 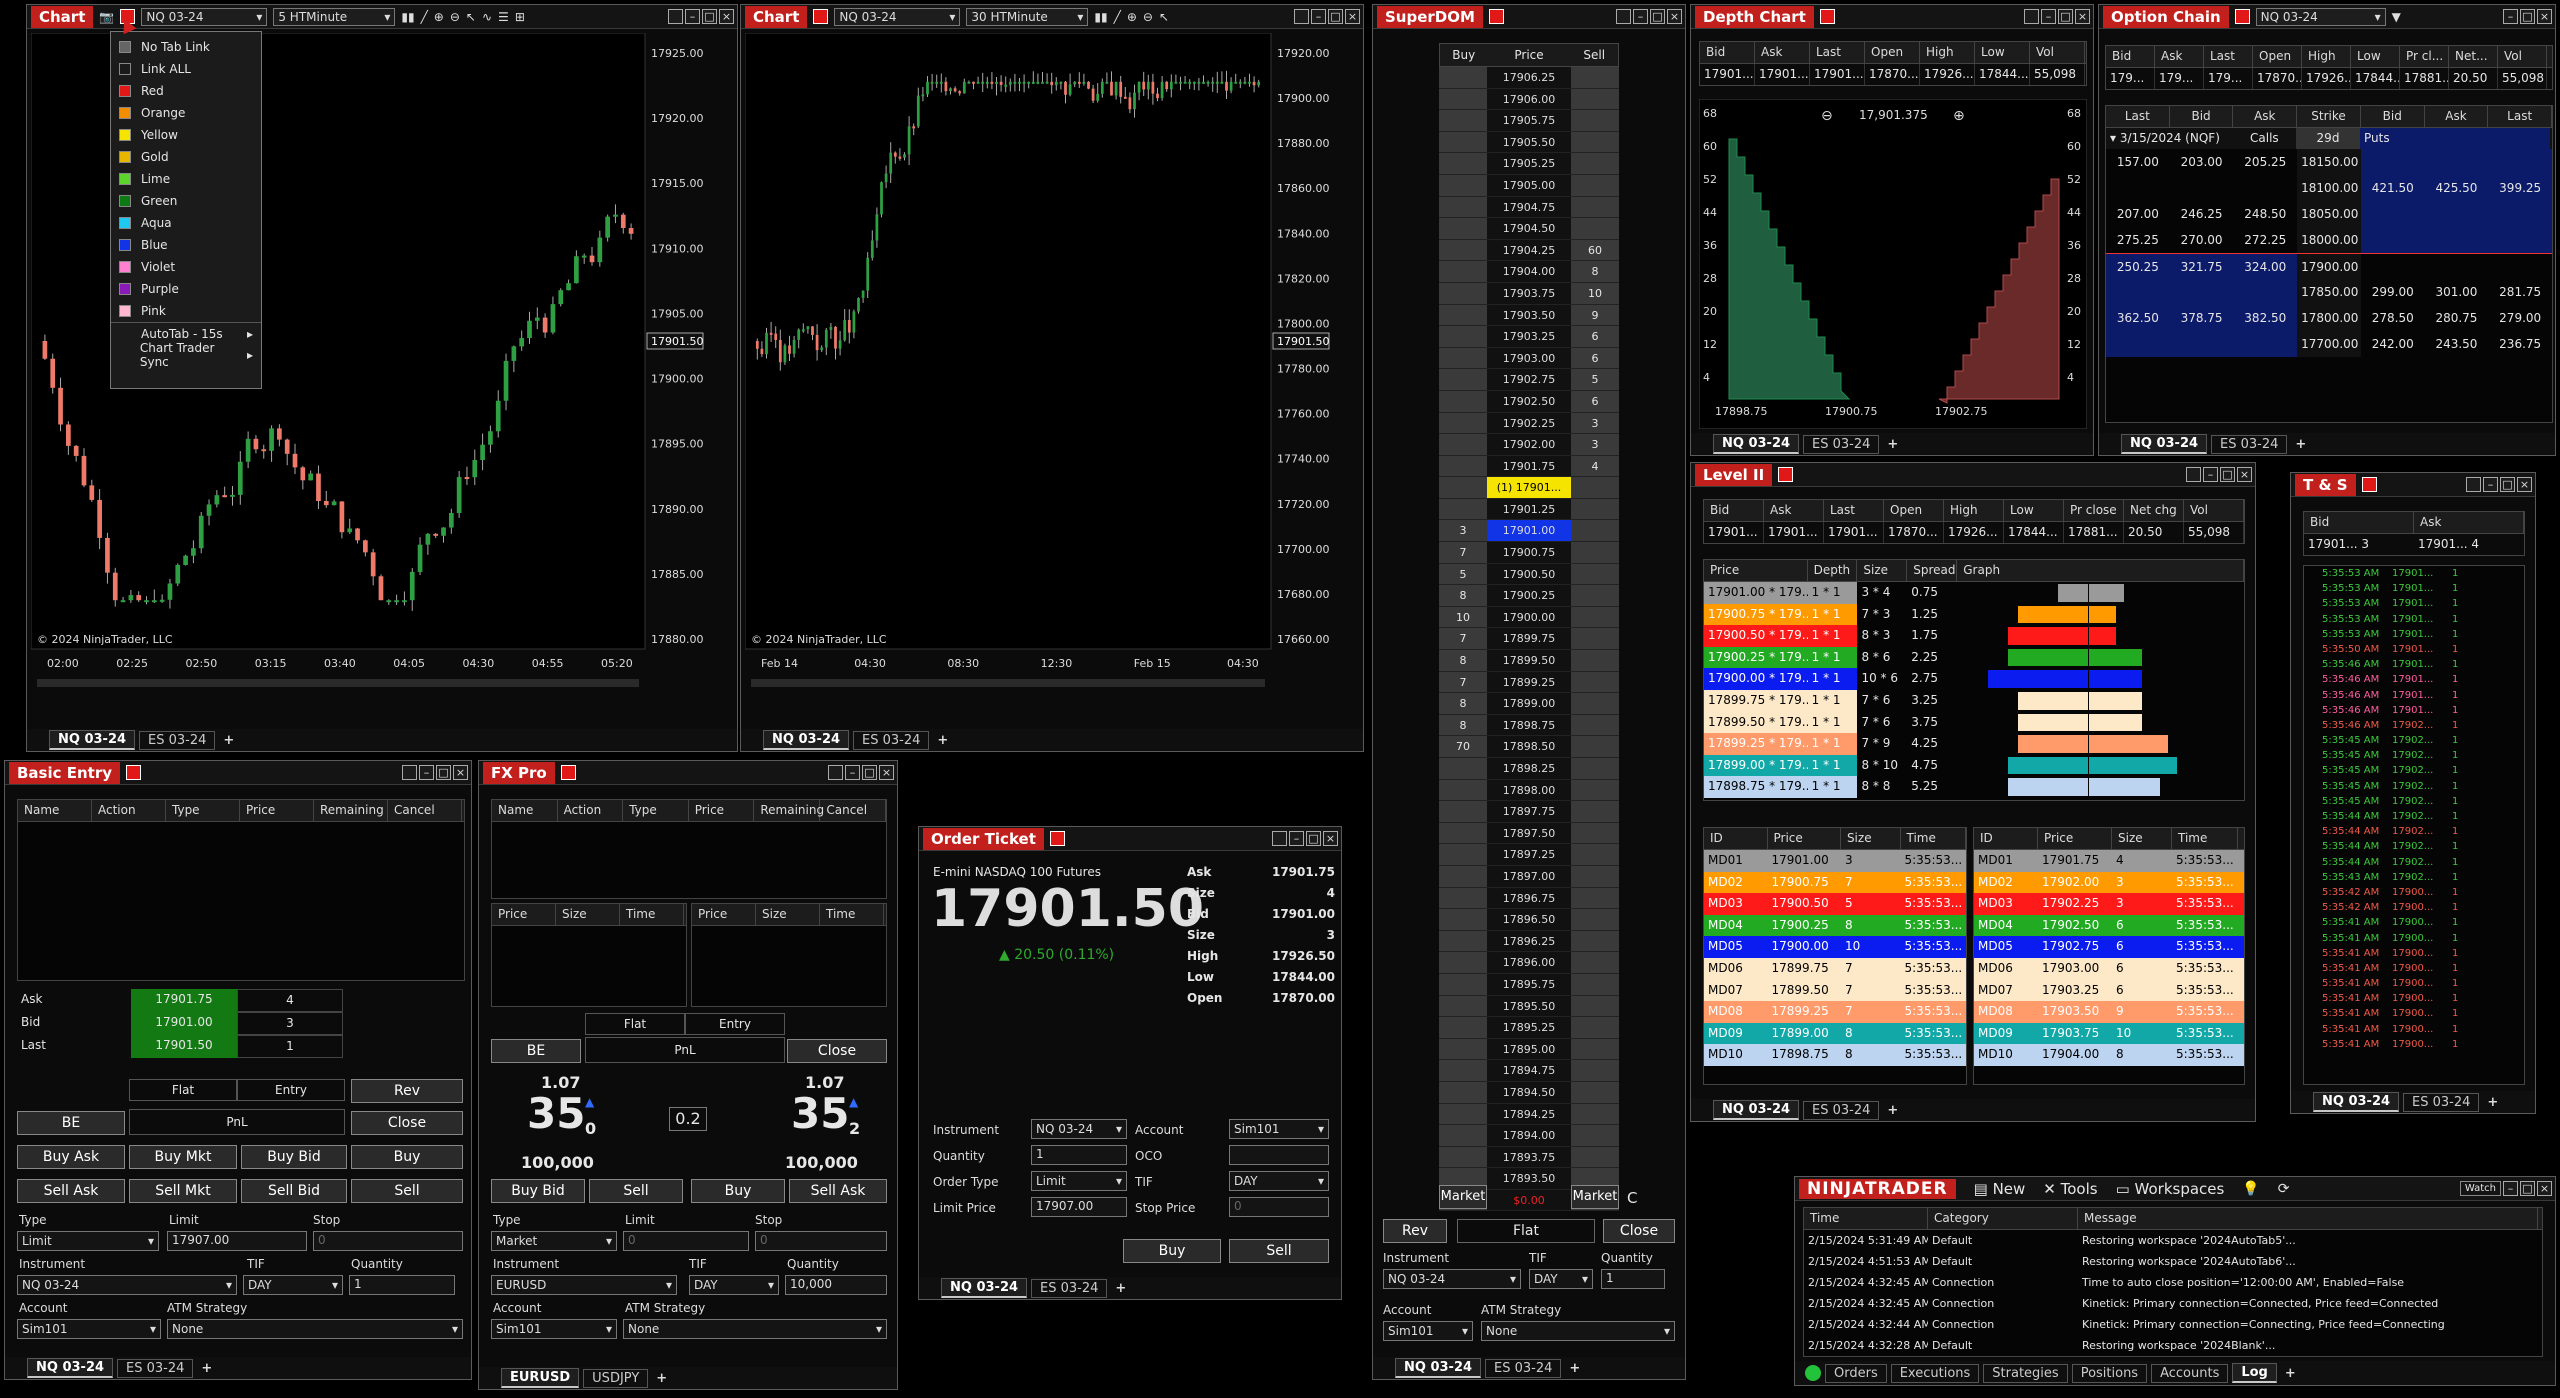 I want to click on buy-mkt-button: Buy Mkt, so click(x=183, y=1157).